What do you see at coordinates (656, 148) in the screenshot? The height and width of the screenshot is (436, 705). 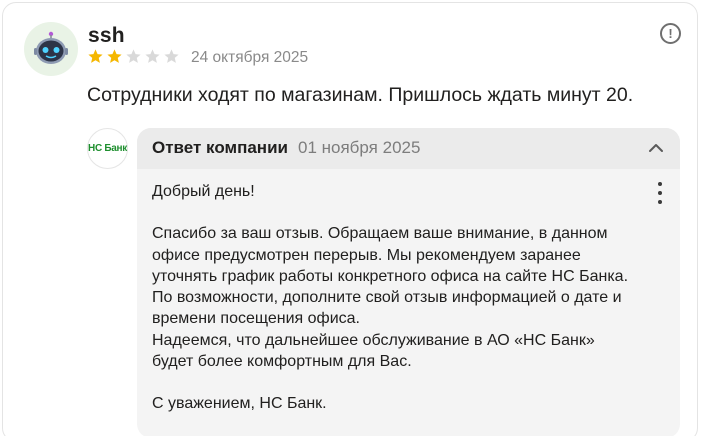 I see `chevron-up-icon` at bounding box center [656, 148].